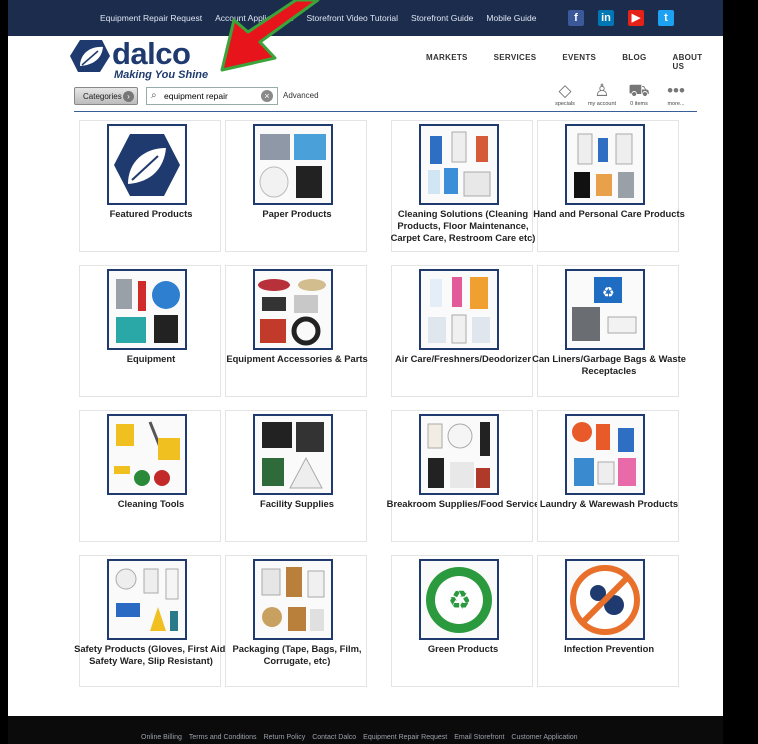 The image size is (758, 744). I want to click on search-box: ⌕, so click(212, 96).